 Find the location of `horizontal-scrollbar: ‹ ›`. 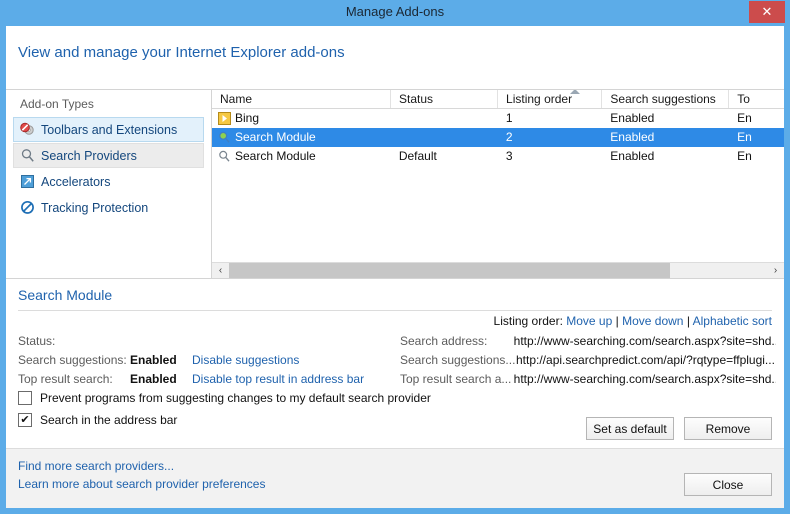

horizontal-scrollbar: ‹ › is located at coordinates (498, 270).